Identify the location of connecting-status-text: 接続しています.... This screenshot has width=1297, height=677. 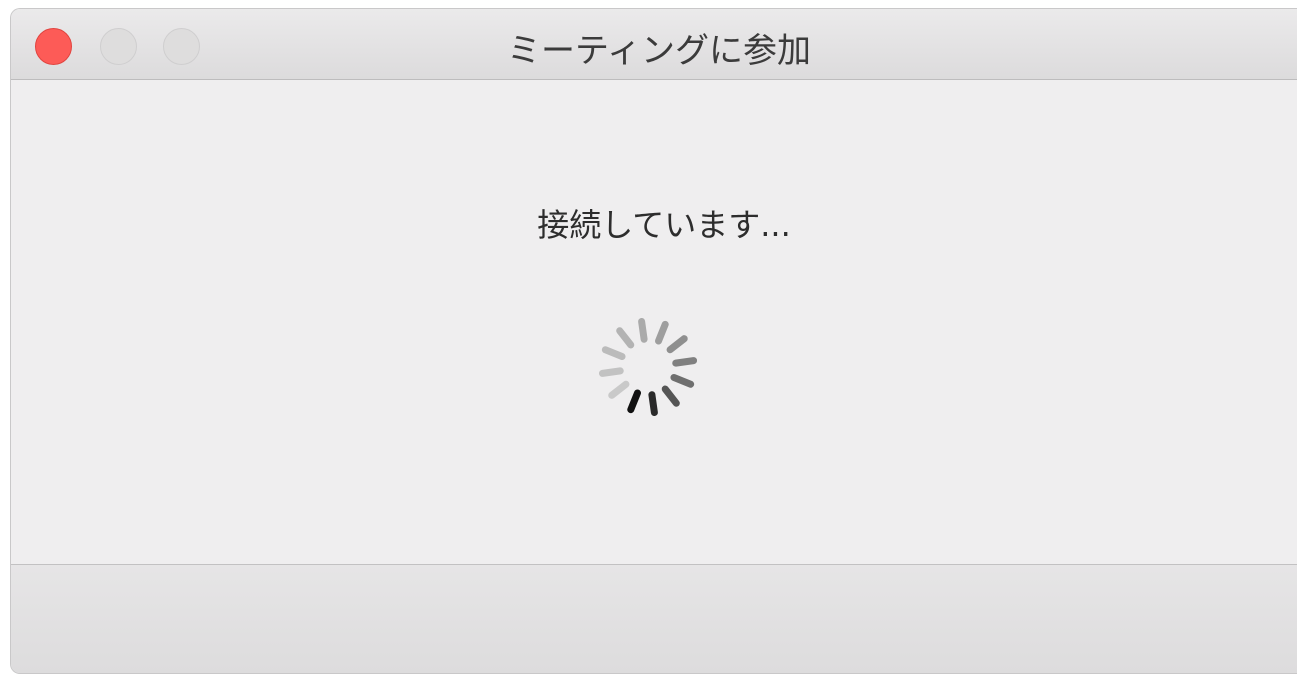
(664, 225).